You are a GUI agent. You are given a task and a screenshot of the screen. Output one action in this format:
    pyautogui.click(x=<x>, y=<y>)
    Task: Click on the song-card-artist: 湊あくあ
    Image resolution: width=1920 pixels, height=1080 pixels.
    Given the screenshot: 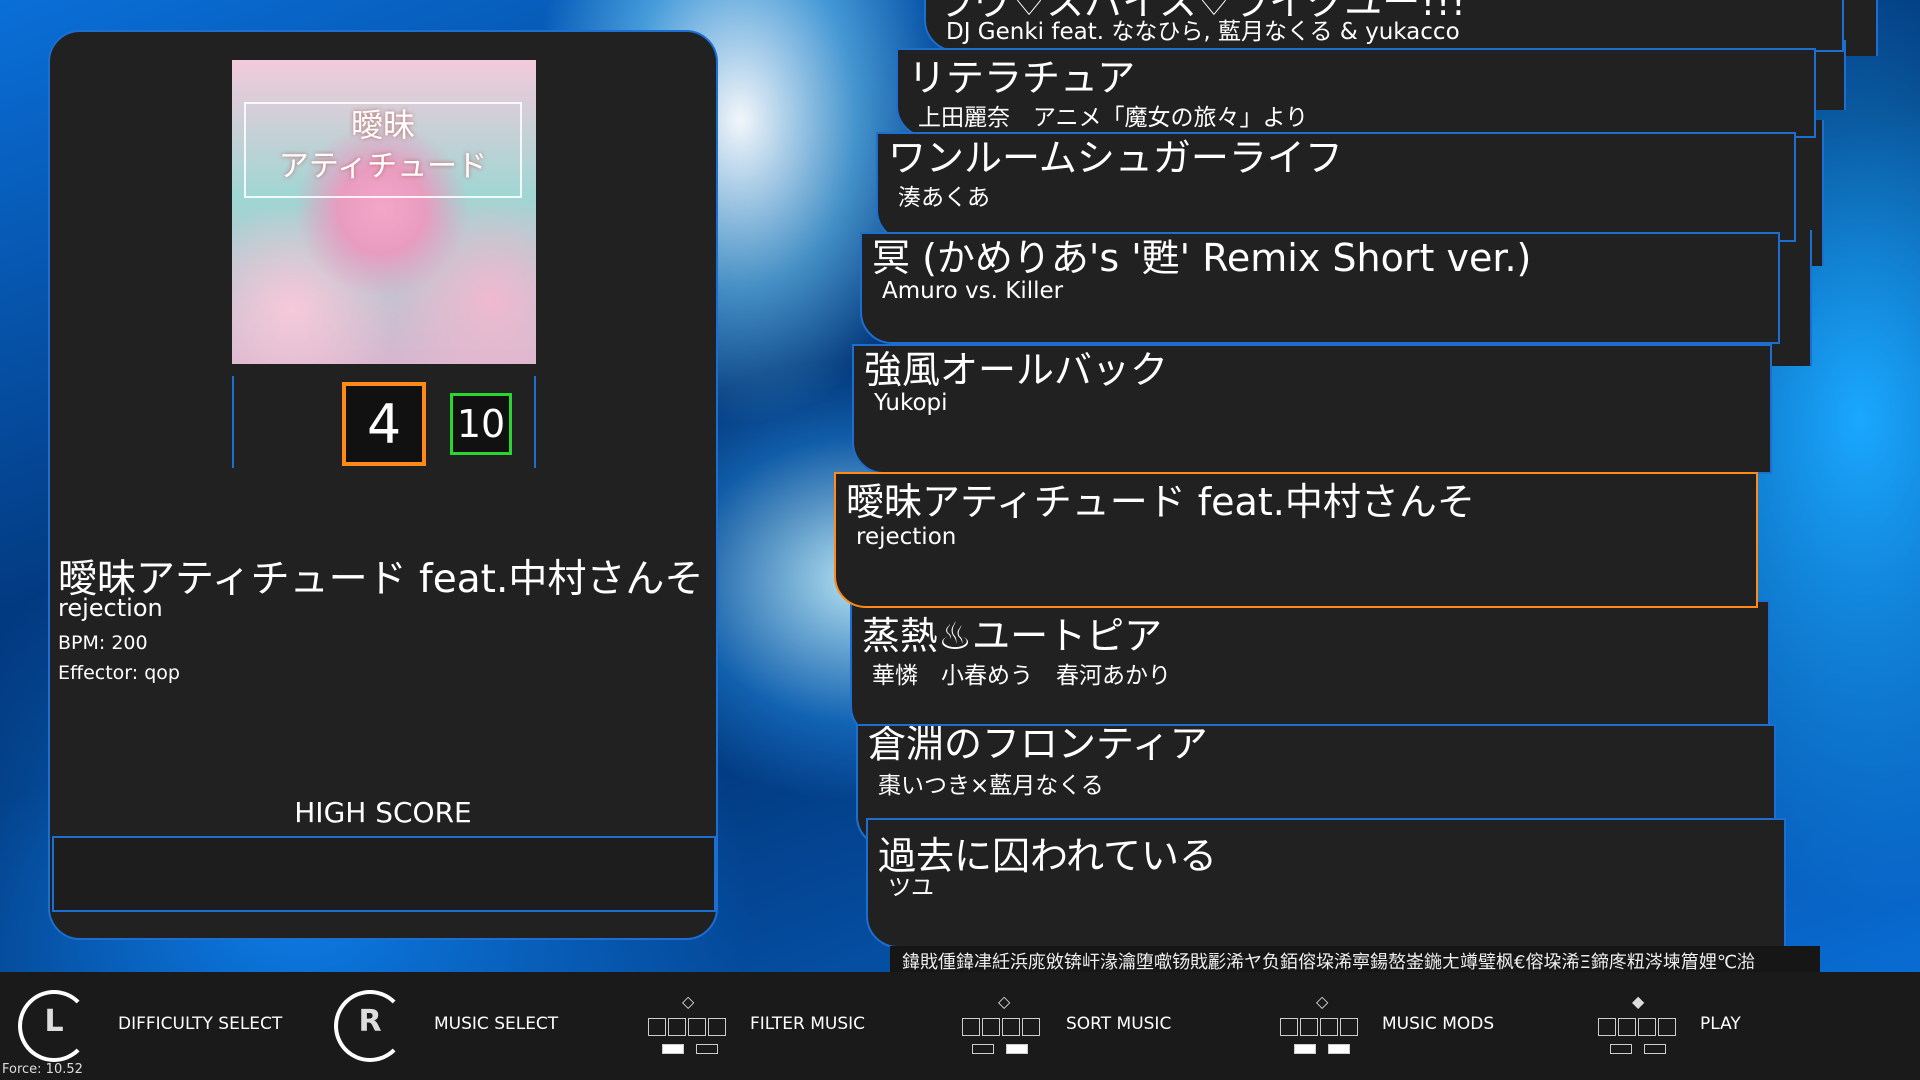 What is the action you would take?
    pyautogui.click(x=944, y=198)
    